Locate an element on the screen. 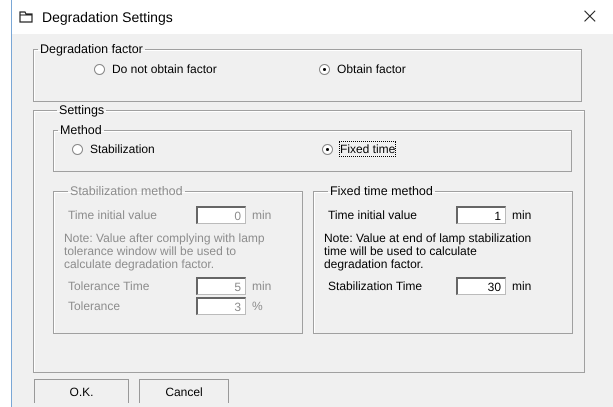  radio-label: Obtain factor is located at coordinates (371, 69).